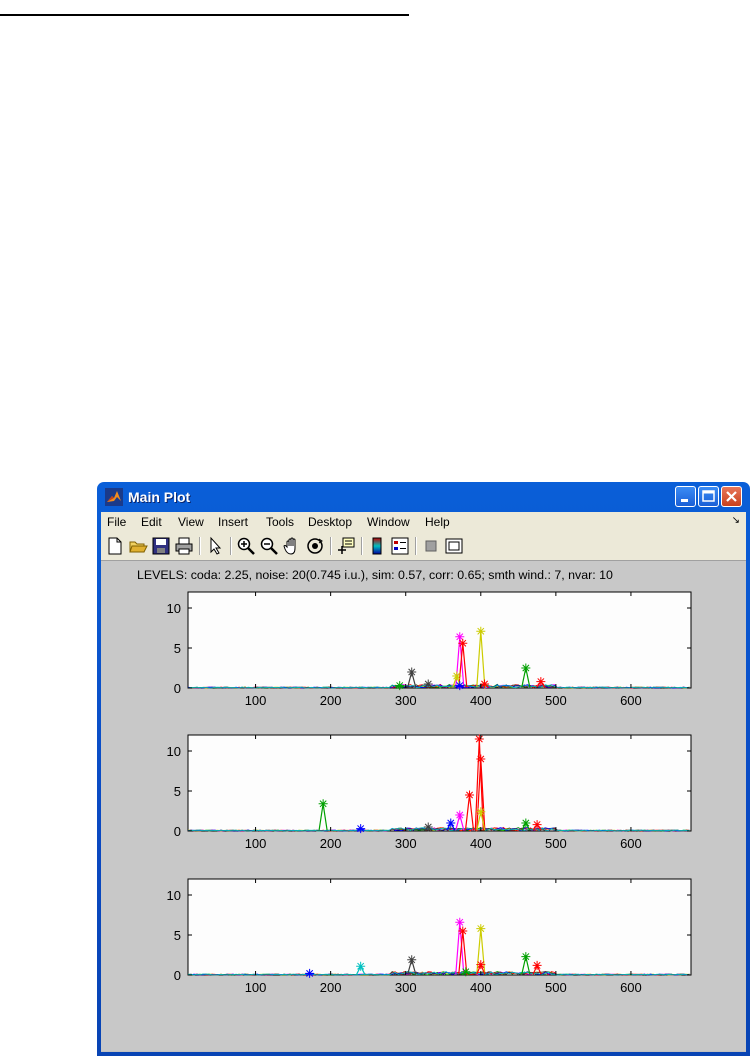 The width and height of the screenshot is (753, 1058). Describe the element at coordinates (400, 546) in the screenshot. I see `legend-icon` at that location.